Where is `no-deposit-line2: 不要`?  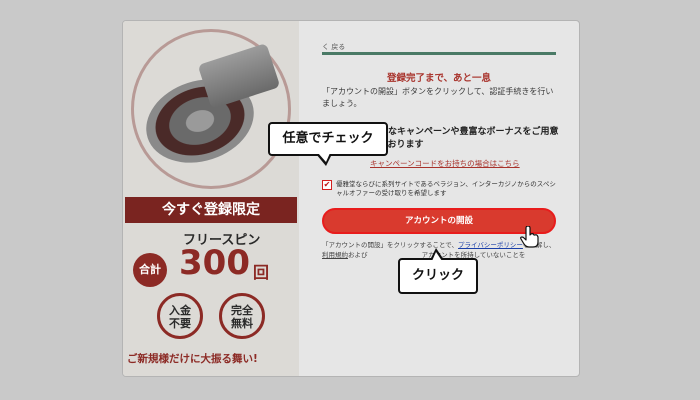 no-deposit-line2: 不要 is located at coordinates (180, 323).